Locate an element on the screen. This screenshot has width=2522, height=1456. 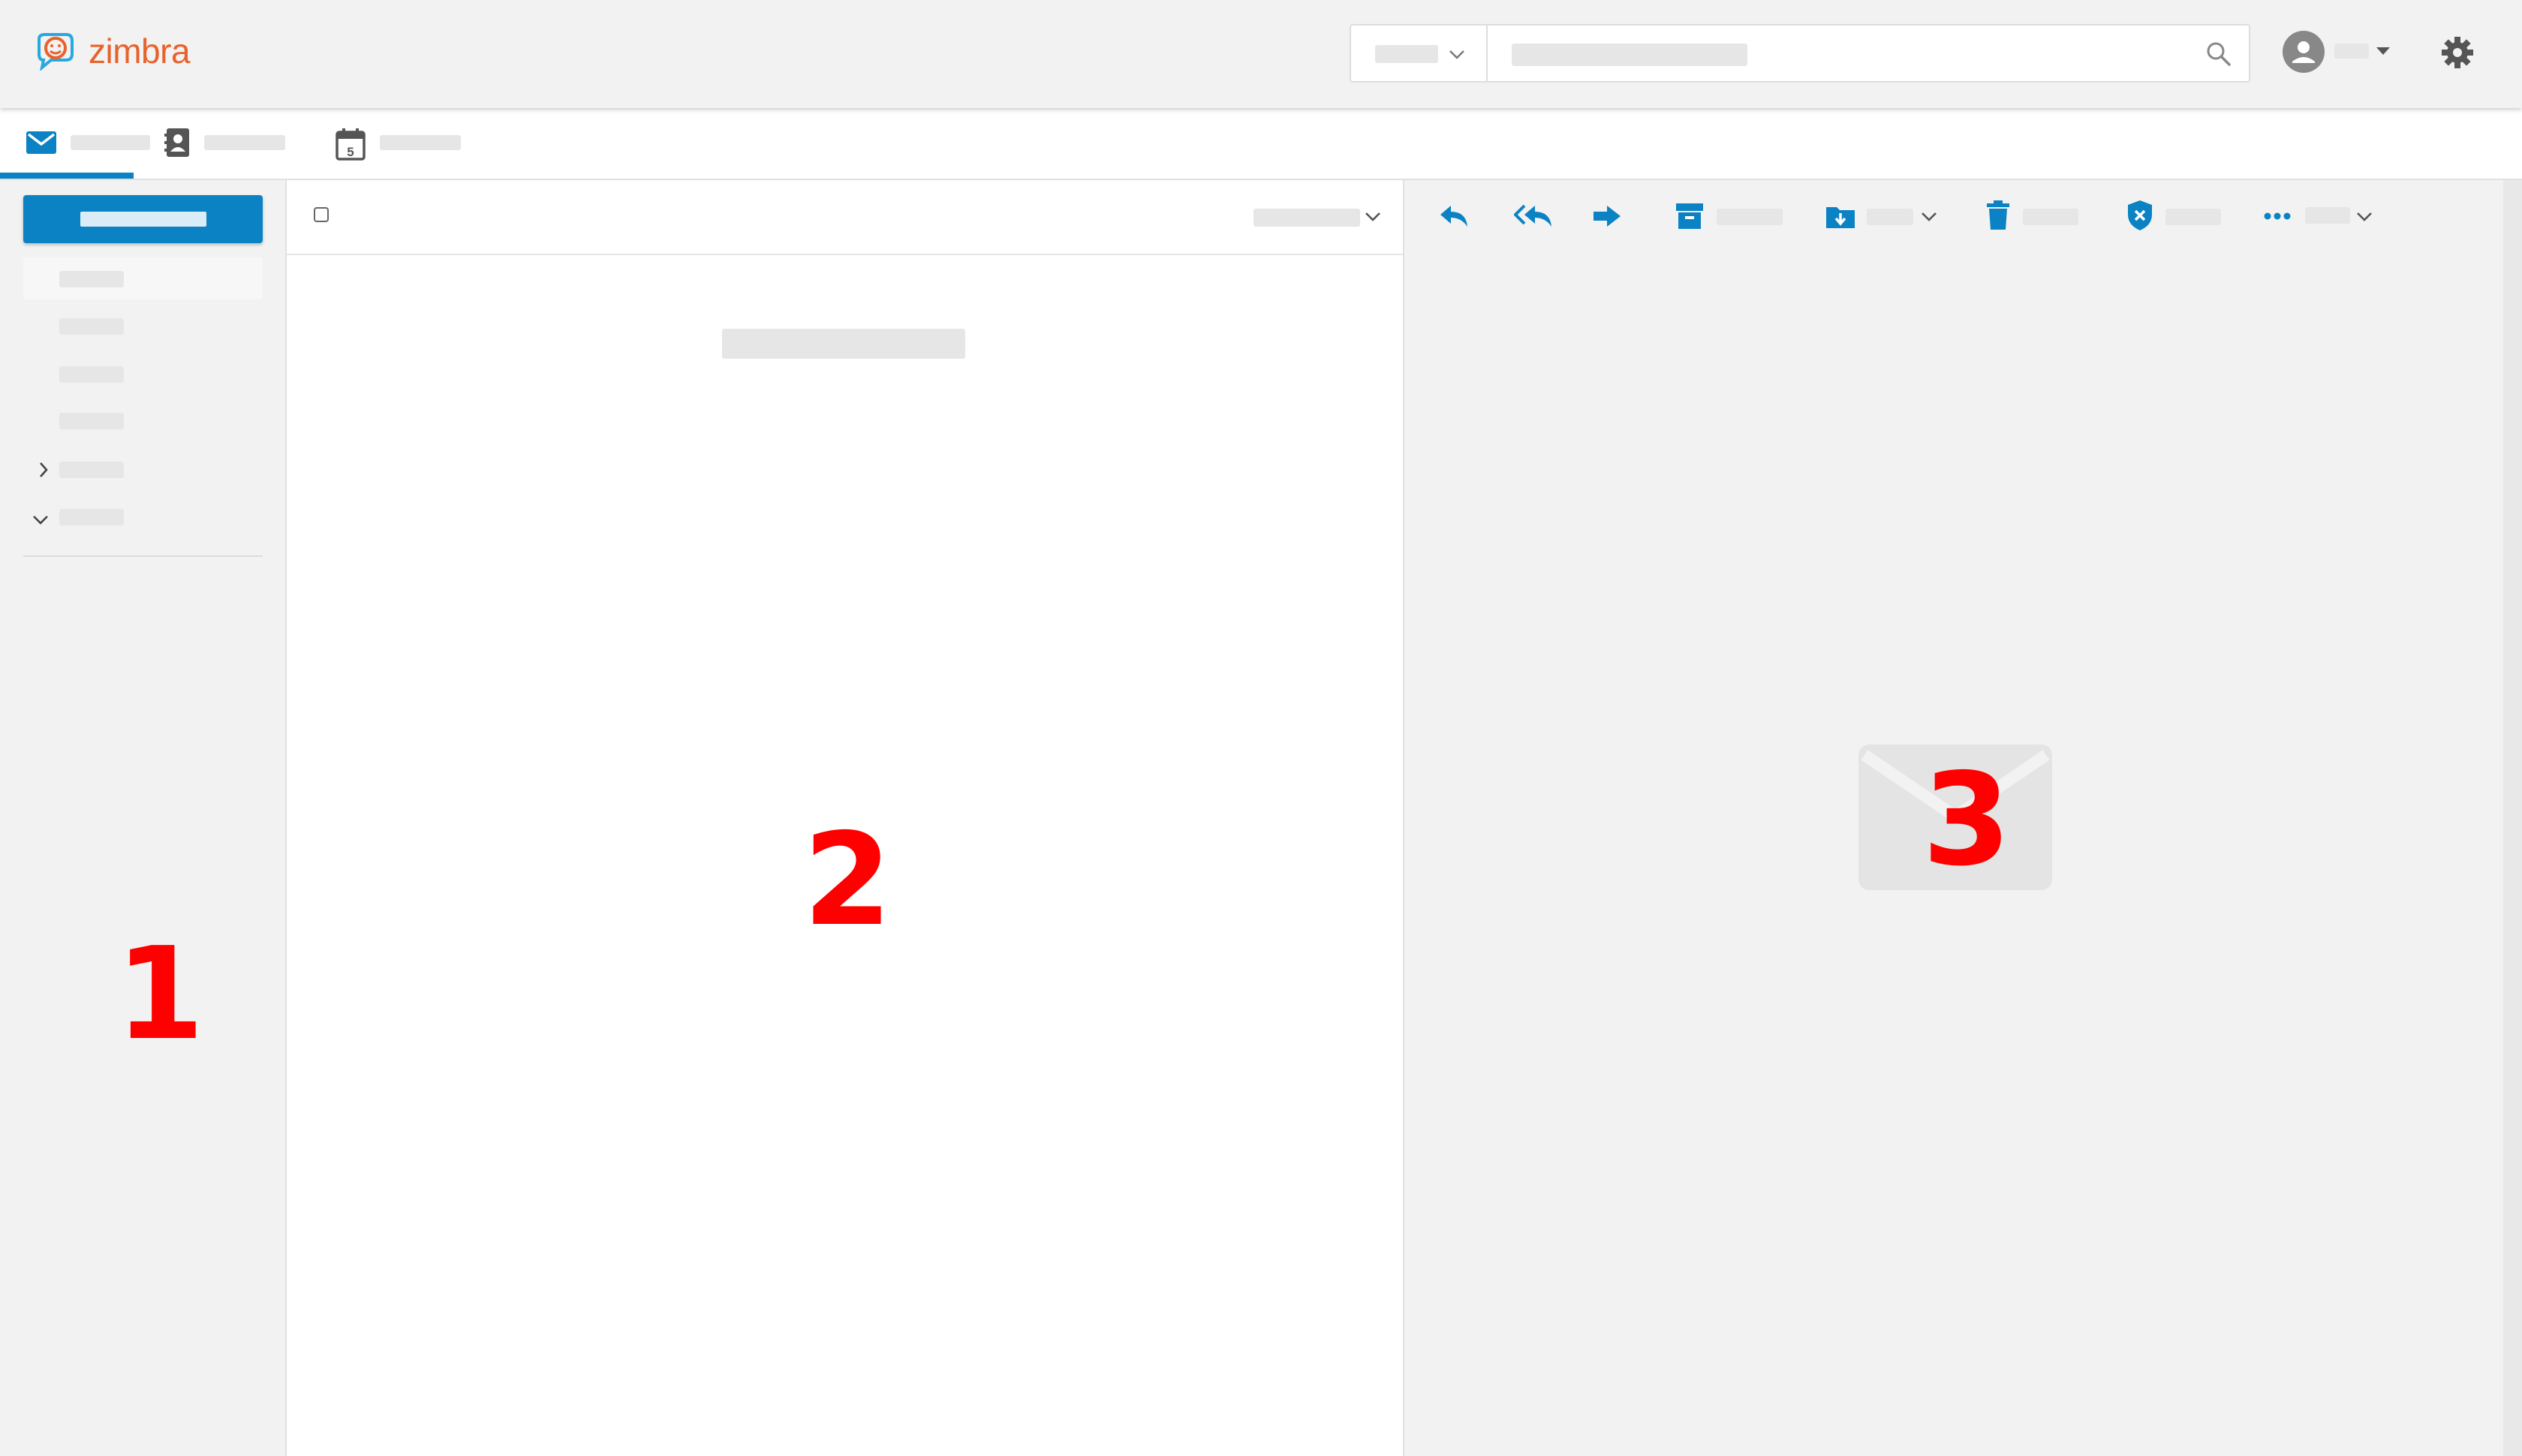
tab-contacts is located at coordinates (225, 143).